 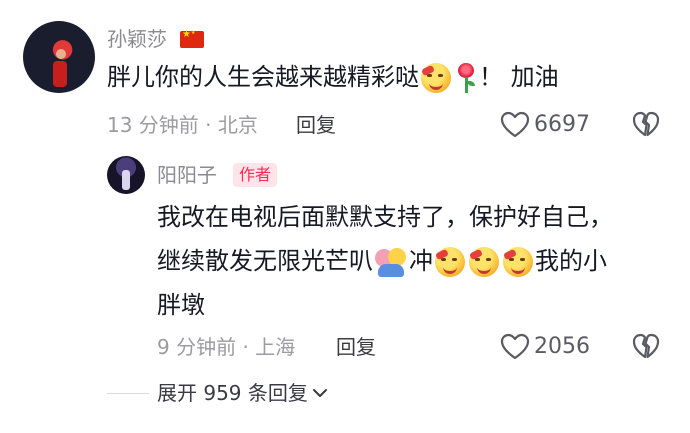 What do you see at coordinates (275, 347) in the screenshot?
I see `reply-location: 上海` at bounding box center [275, 347].